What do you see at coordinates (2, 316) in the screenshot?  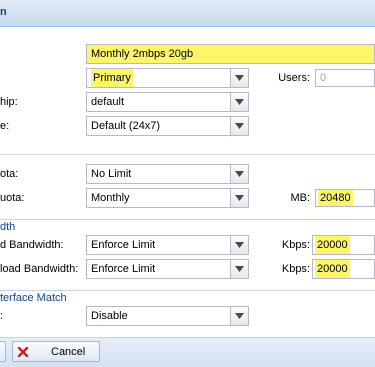 I see `interface-match-label: :` at bounding box center [2, 316].